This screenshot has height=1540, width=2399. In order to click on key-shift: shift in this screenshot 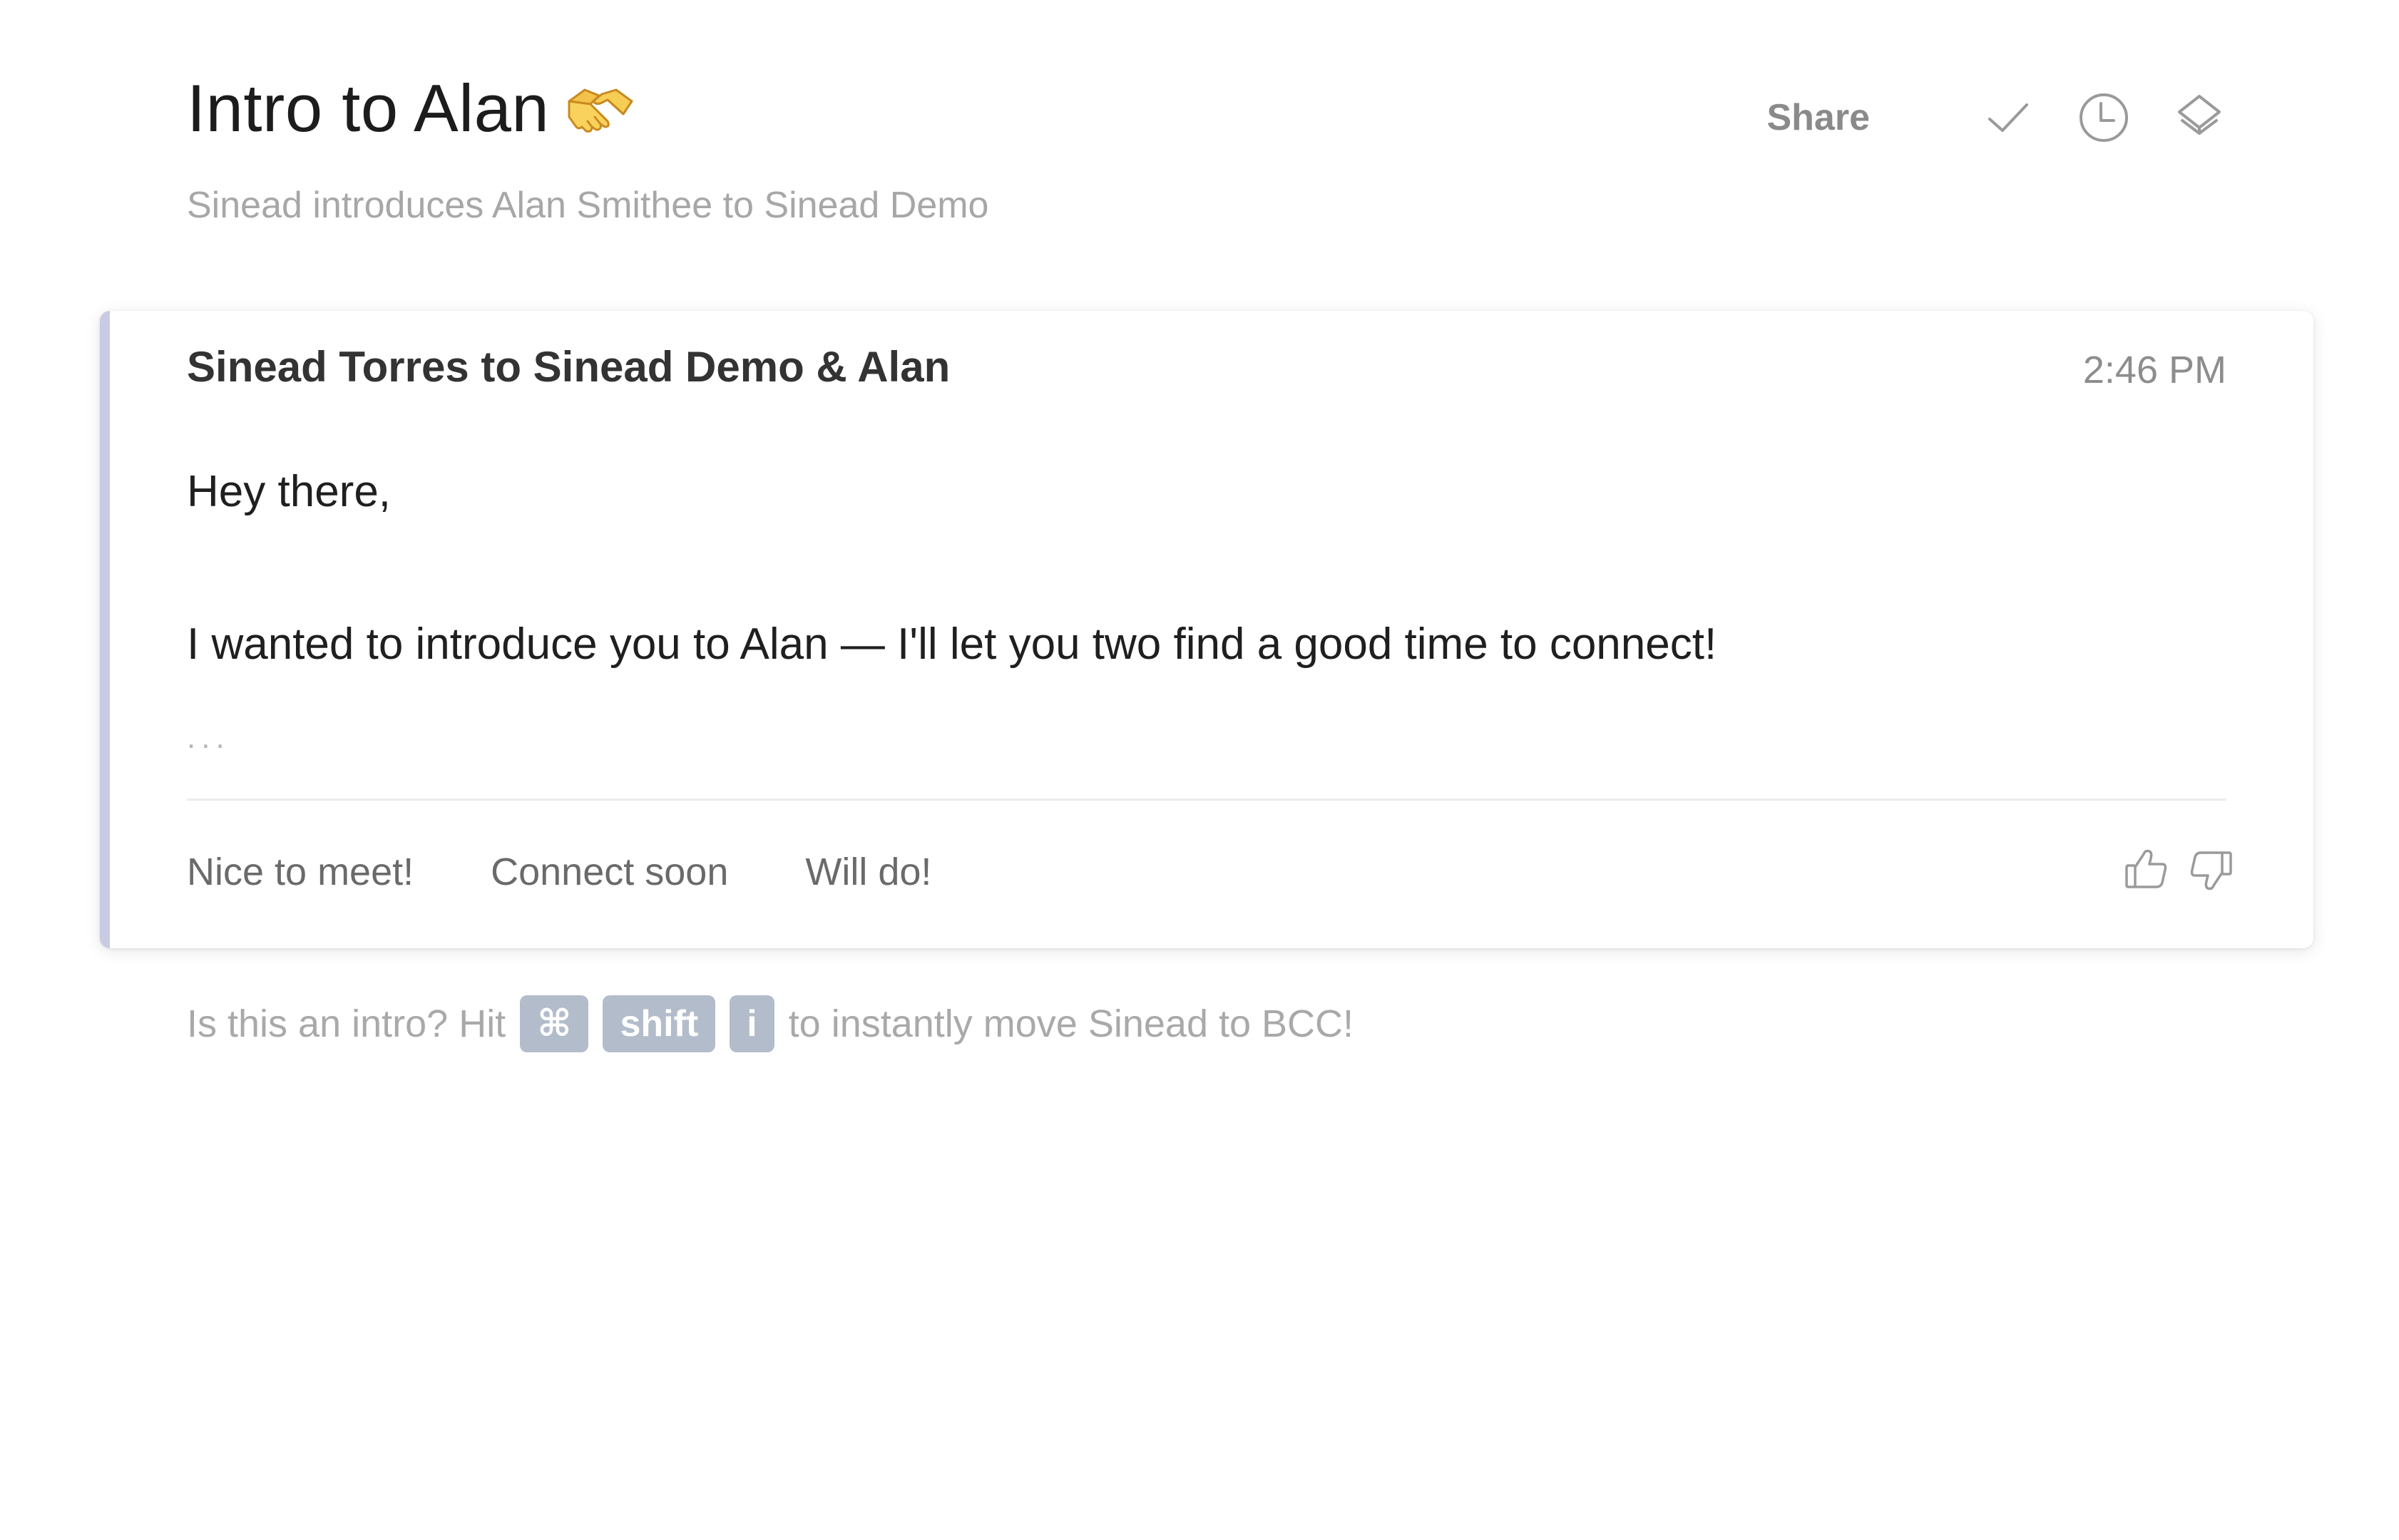, I will do `click(659, 1023)`.